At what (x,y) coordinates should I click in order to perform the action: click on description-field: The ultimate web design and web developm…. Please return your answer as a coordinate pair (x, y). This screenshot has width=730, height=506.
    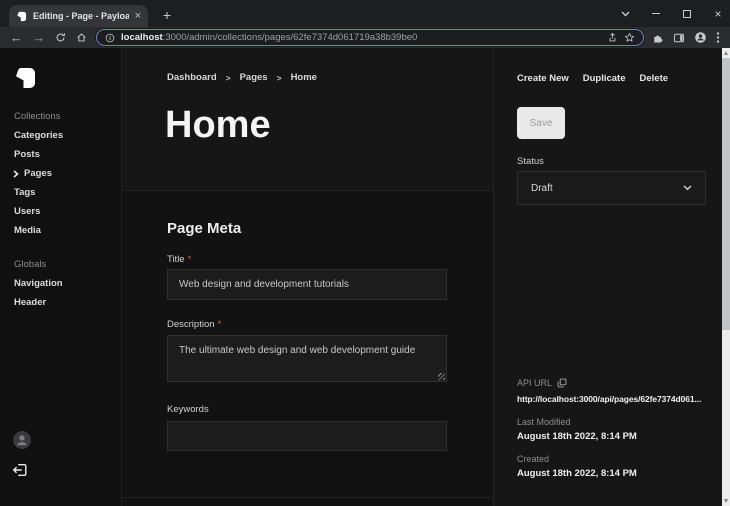
    Looking at the image, I should click on (307, 358).